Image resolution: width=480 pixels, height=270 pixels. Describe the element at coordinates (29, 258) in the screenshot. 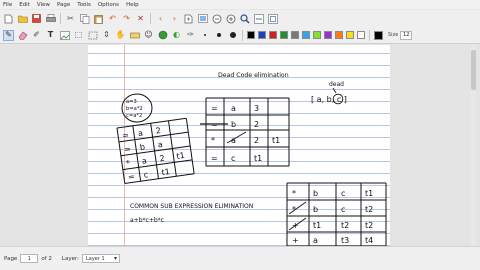

I see `page-number-input: 1` at that location.